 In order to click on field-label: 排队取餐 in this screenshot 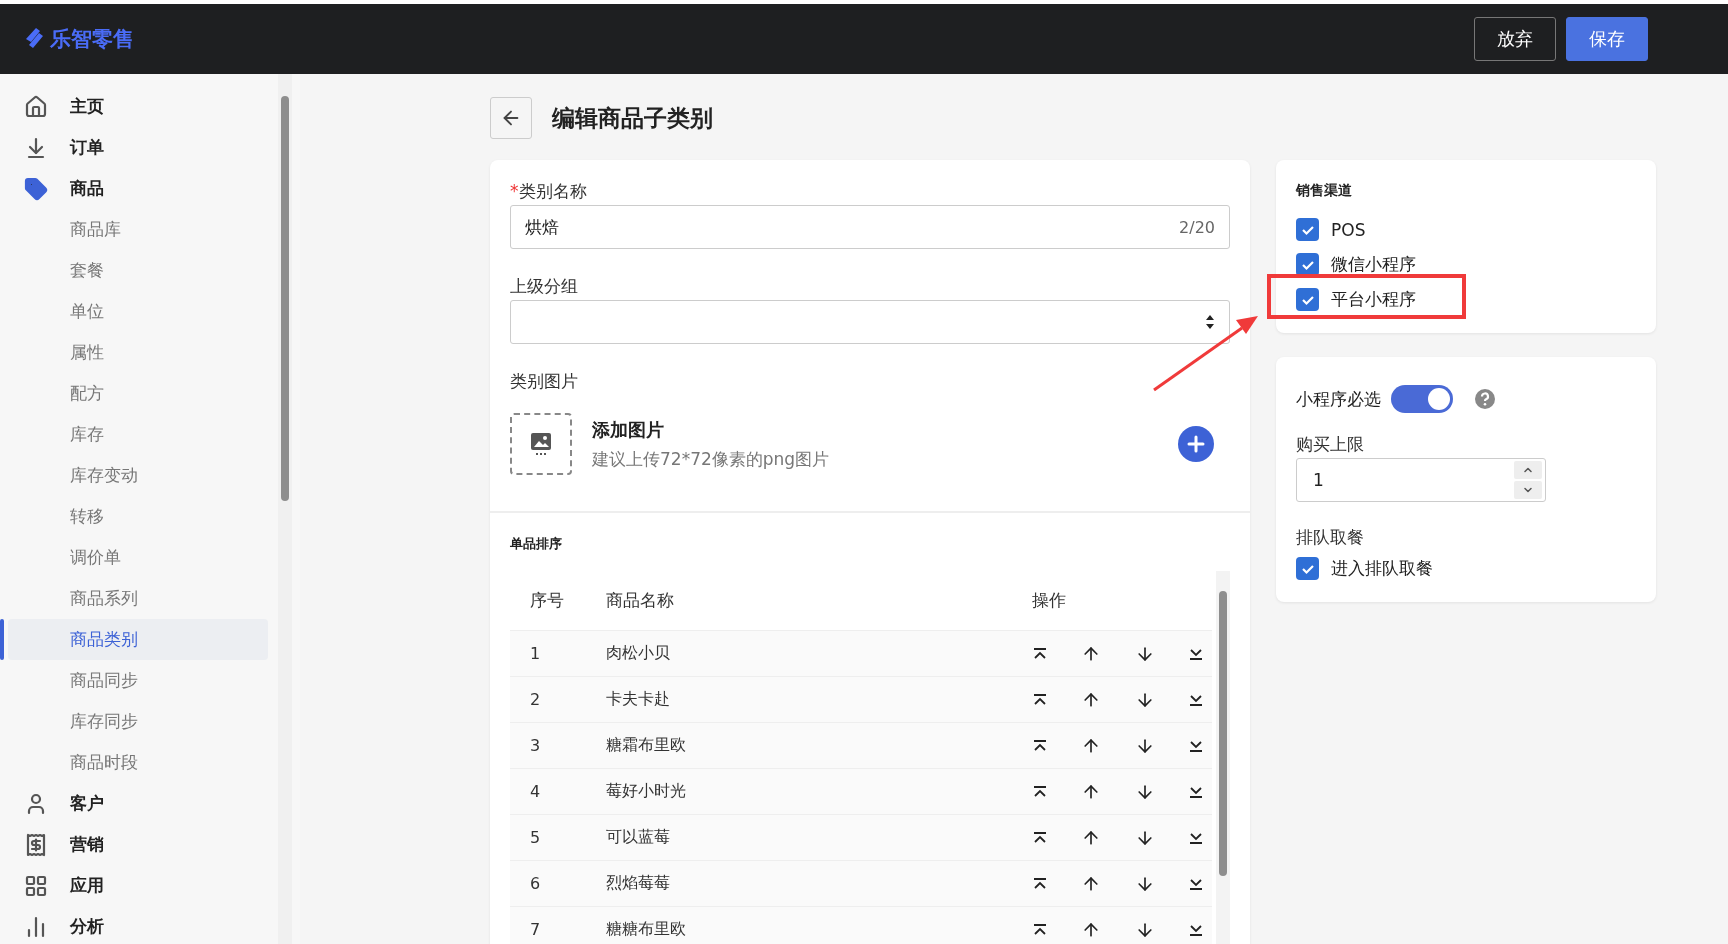, I will do `click(1330, 537)`.